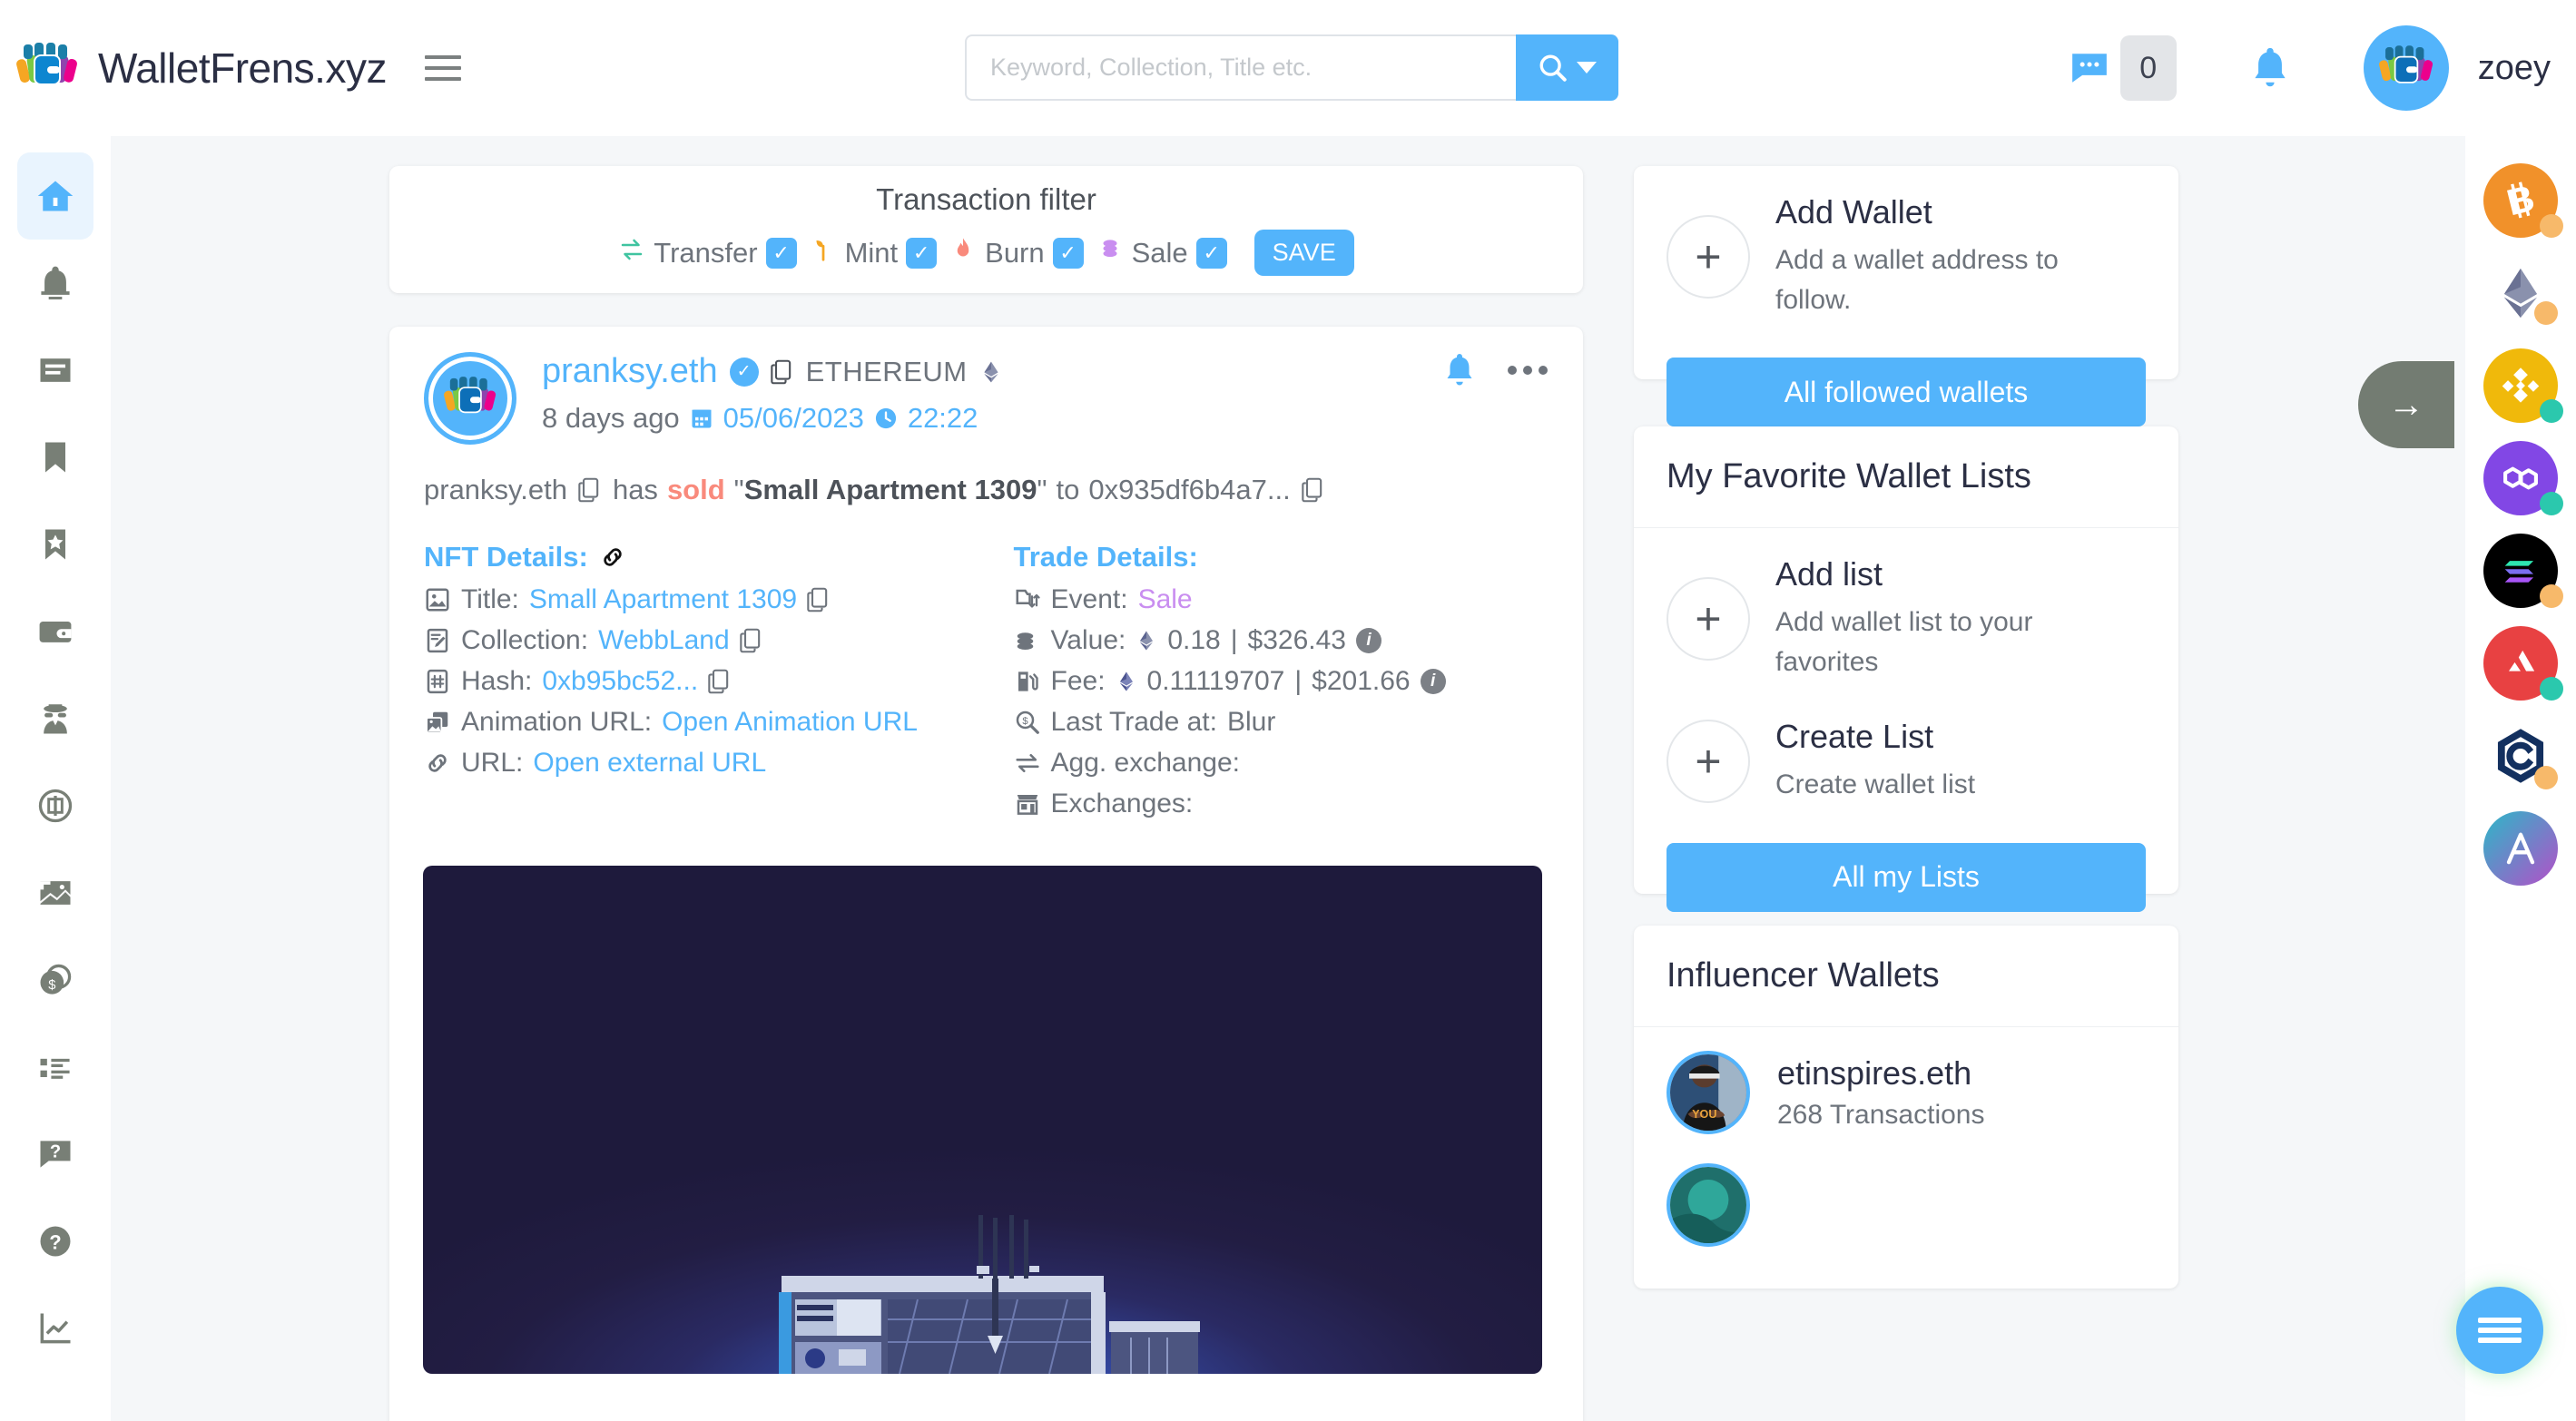  What do you see at coordinates (1027, 763) in the screenshot?
I see `exchange-arrows-icon` at bounding box center [1027, 763].